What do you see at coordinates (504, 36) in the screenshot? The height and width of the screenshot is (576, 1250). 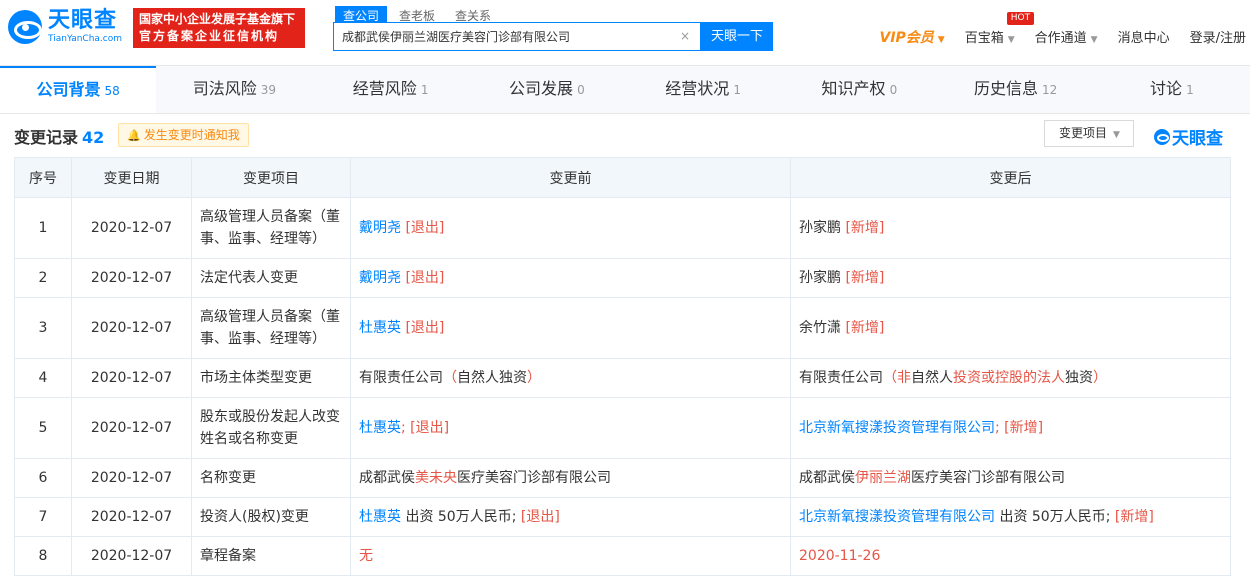 I see `search-input` at bounding box center [504, 36].